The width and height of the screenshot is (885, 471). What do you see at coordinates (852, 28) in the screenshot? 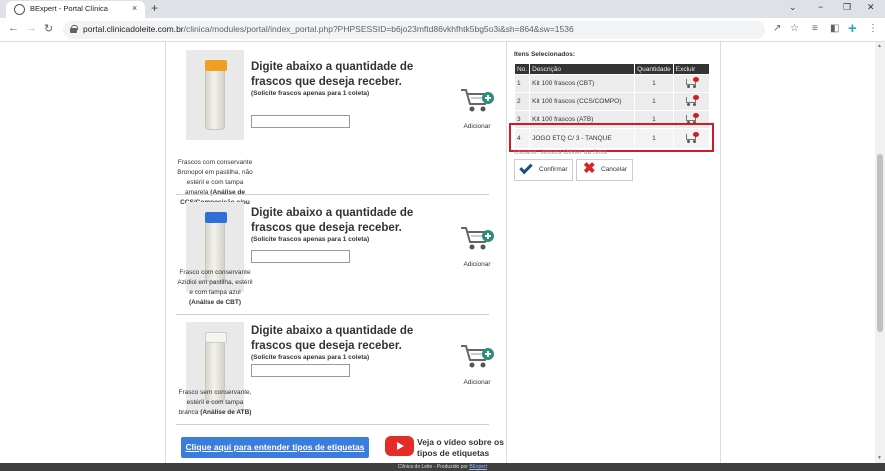
I see `extension-plus-icon: +` at bounding box center [852, 28].